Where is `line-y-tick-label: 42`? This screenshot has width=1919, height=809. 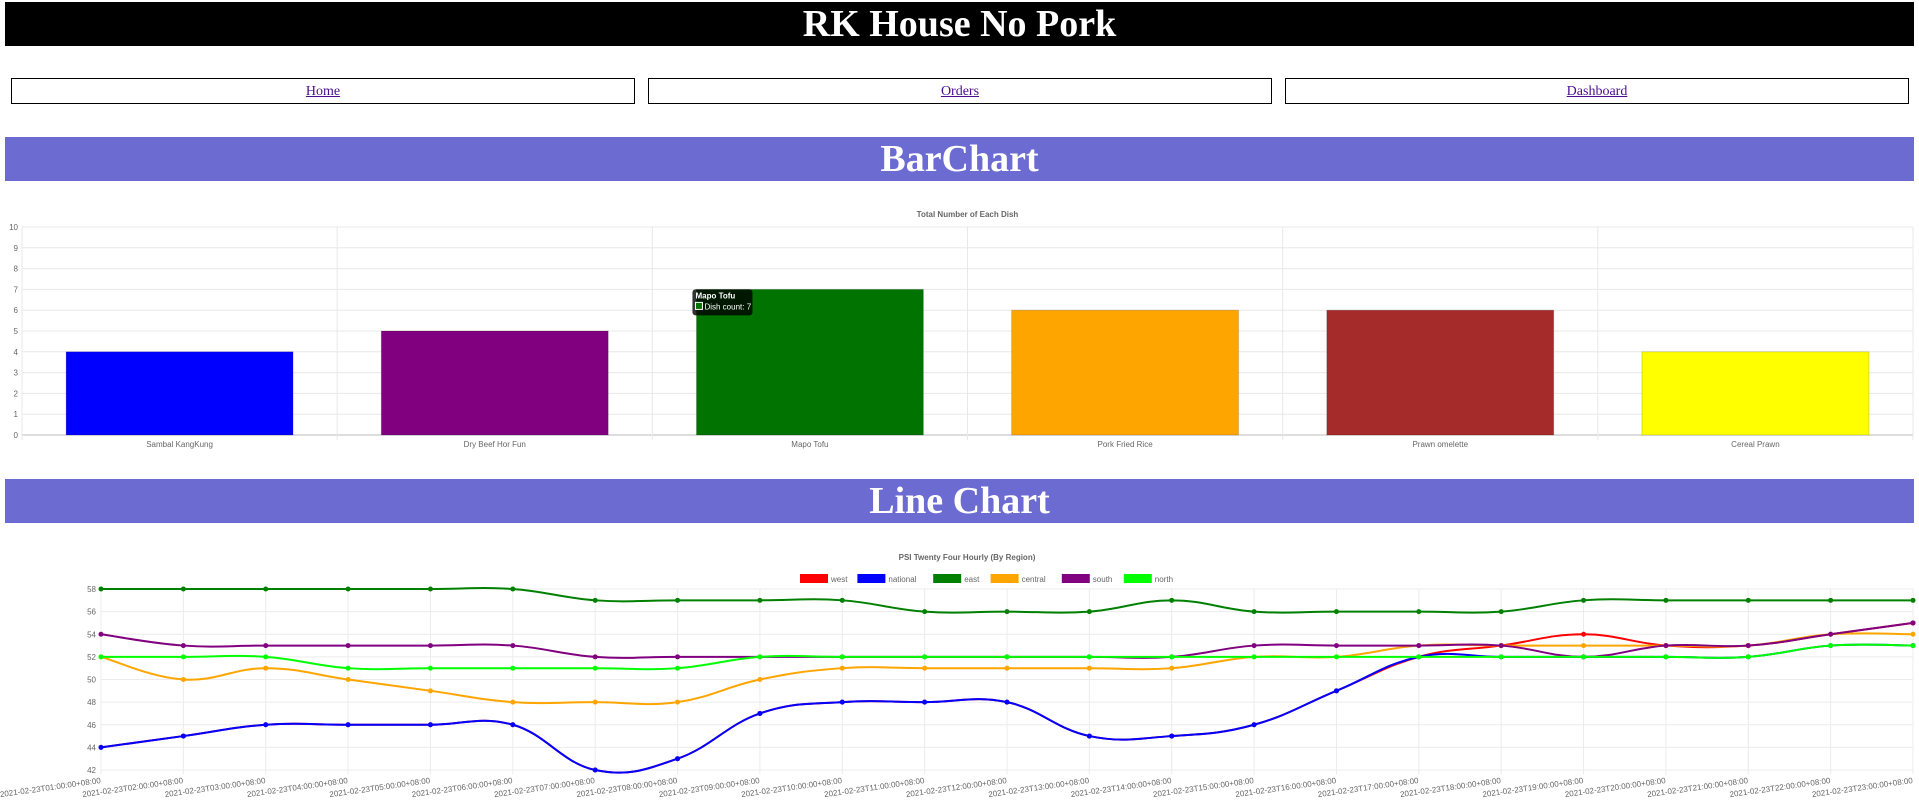
line-y-tick-label: 42 is located at coordinates (91, 770).